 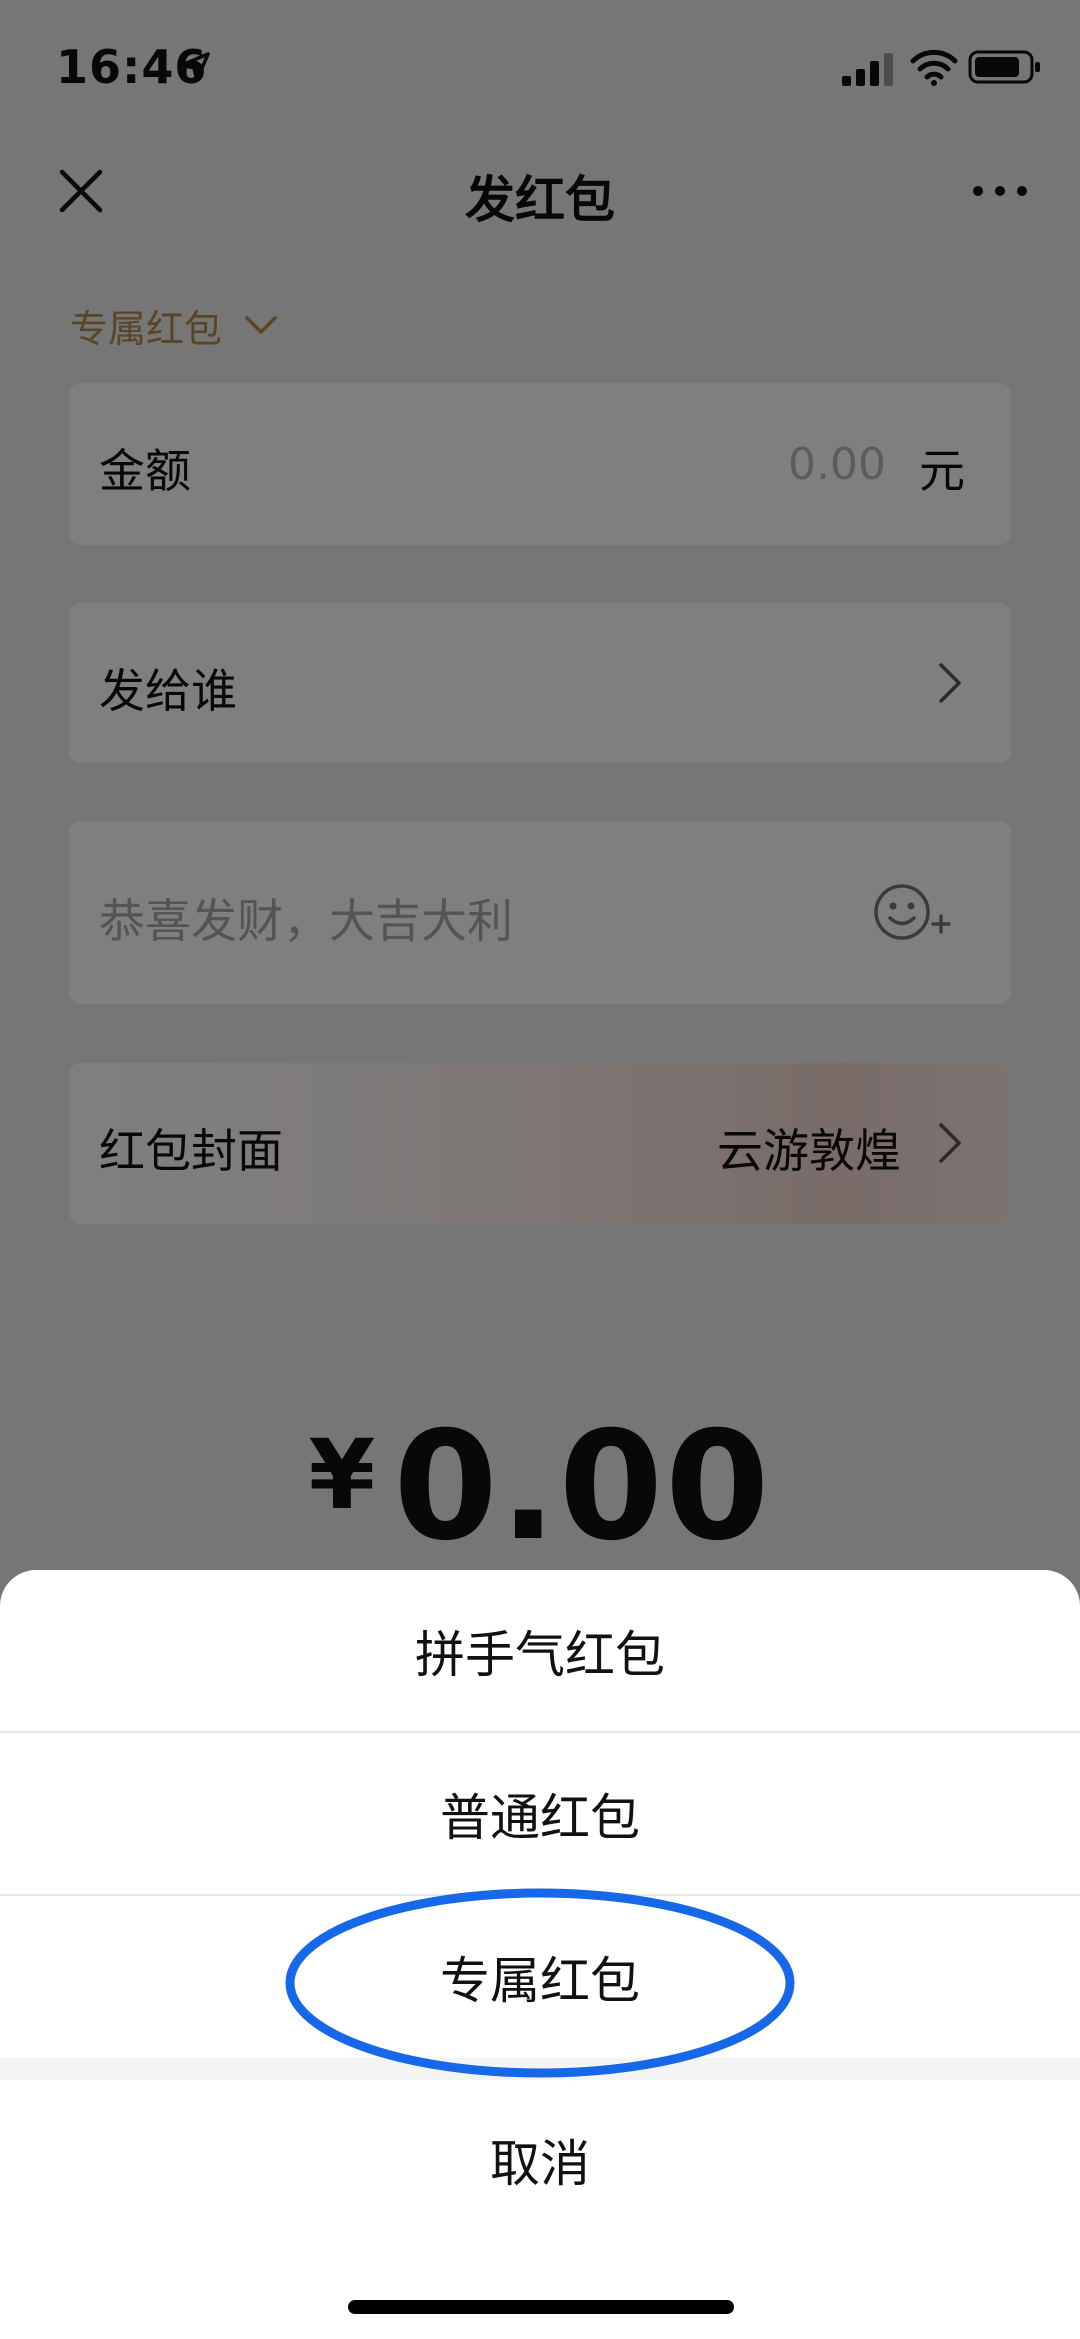 I want to click on home-indicator, so click(x=541, y=2307).